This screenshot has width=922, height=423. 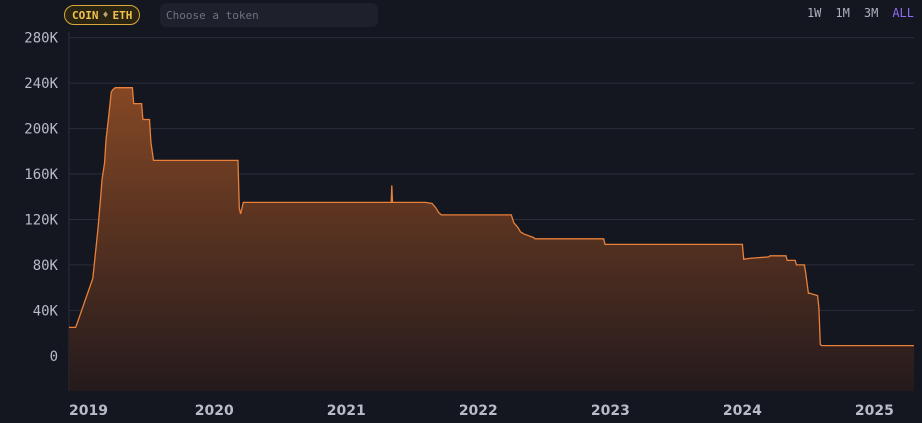 I want to click on y-axis: 0 40K 80K 120K 160K 200K 240K 280K, so click(x=41, y=198).